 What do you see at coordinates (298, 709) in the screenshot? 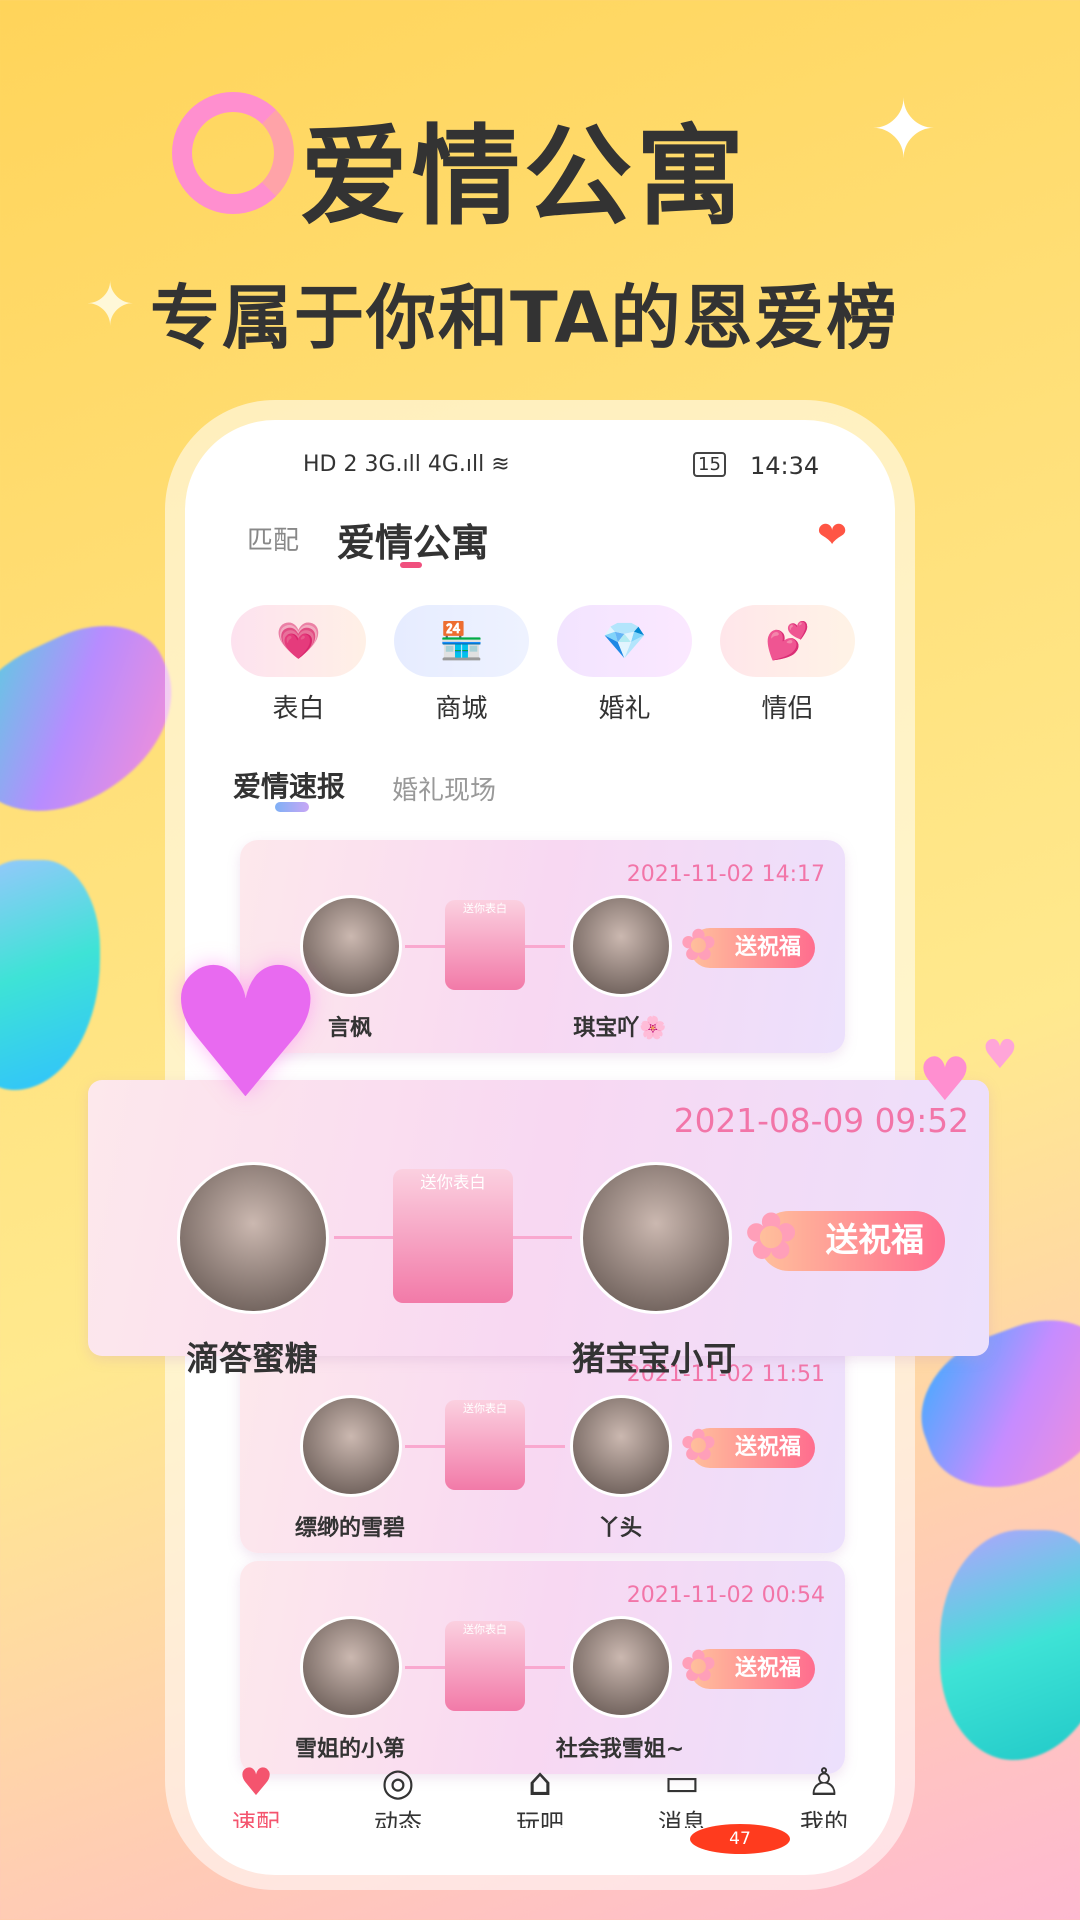
I see `feature-label: 表白` at bounding box center [298, 709].